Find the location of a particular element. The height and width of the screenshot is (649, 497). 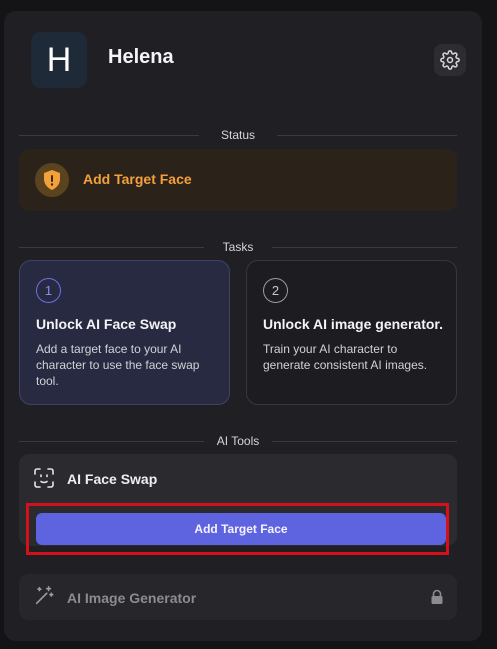

task-number-badge: 1 is located at coordinates (48, 290).